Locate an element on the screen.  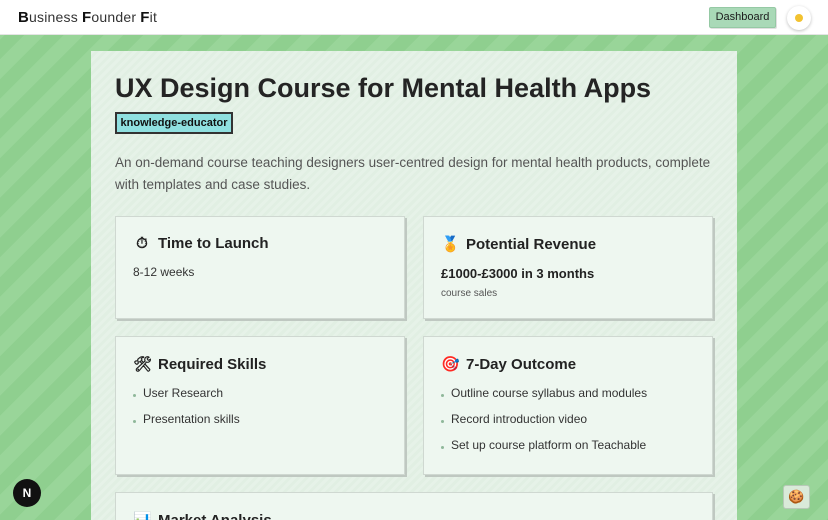
top-navbar: Business Founder Fit Dashboard is located at coordinates (414, 17).